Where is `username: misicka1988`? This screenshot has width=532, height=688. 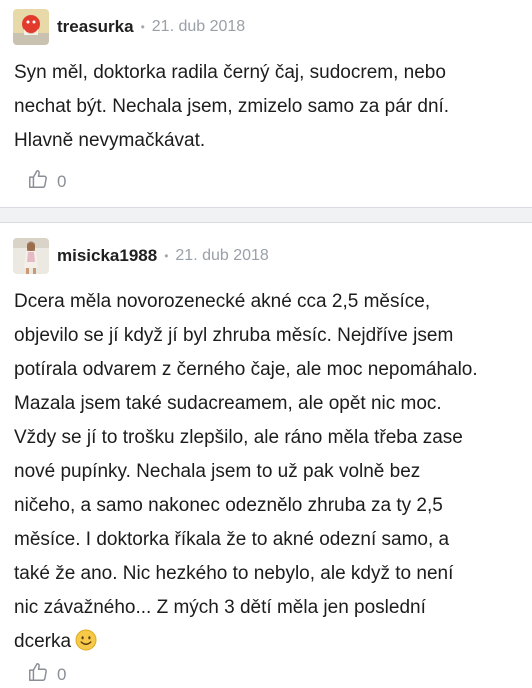 username: misicka1988 is located at coordinates (107, 256).